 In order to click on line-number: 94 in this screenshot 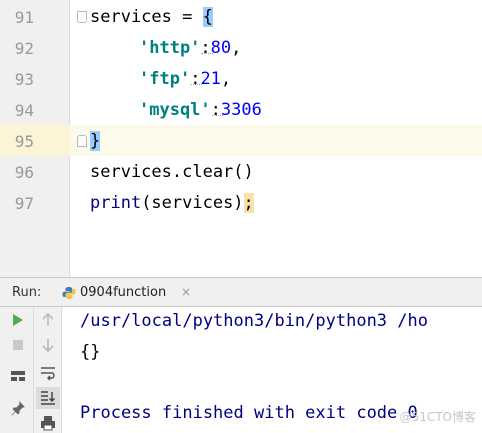, I will do `click(24, 110)`.